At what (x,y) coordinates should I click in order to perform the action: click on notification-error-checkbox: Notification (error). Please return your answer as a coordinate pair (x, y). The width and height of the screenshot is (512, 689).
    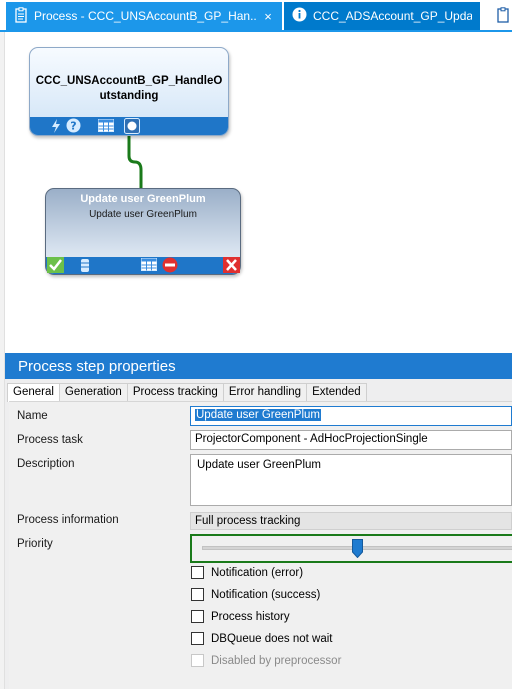
    Looking at the image, I should click on (247, 572).